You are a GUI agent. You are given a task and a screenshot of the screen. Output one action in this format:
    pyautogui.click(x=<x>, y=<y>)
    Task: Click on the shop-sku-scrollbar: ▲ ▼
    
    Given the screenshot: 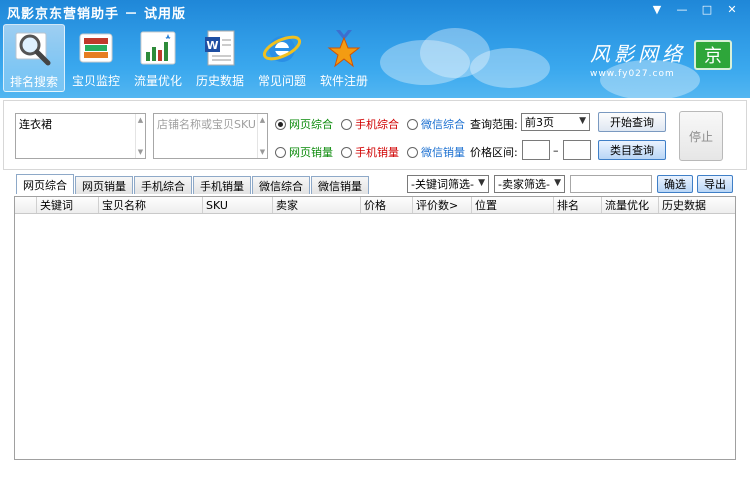 What is the action you would take?
    pyautogui.click(x=262, y=136)
    